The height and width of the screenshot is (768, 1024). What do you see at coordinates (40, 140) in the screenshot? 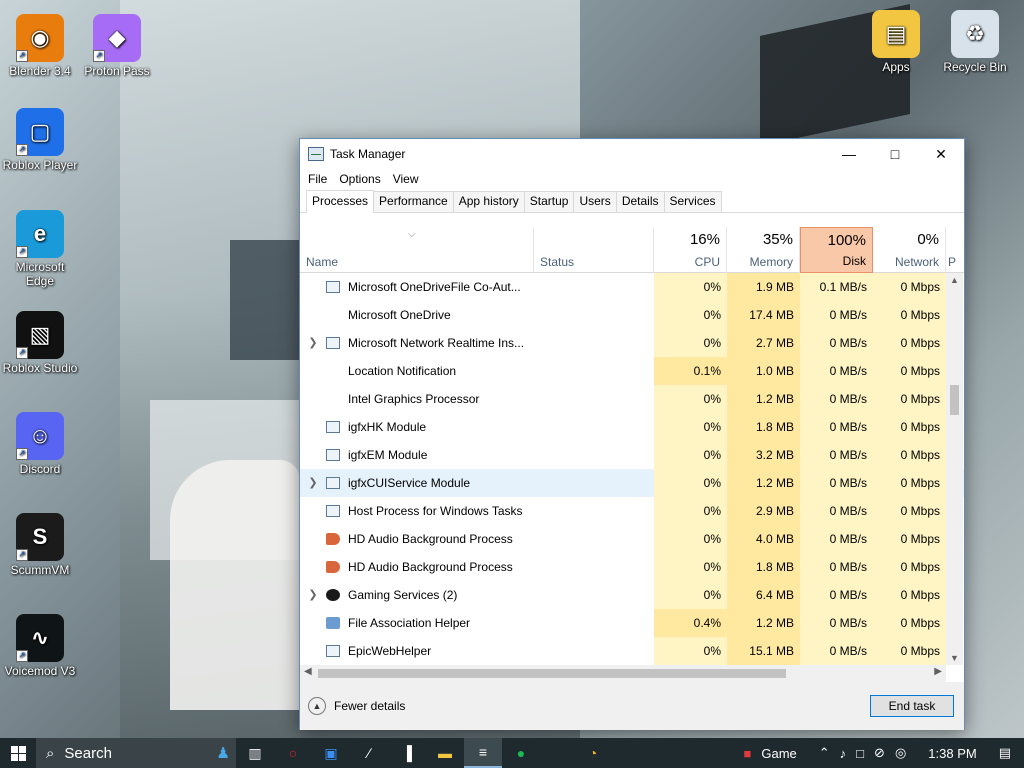
I see `desktop-icon-2: ▢ ↗ Roblox Player` at bounding box center [40, 140].